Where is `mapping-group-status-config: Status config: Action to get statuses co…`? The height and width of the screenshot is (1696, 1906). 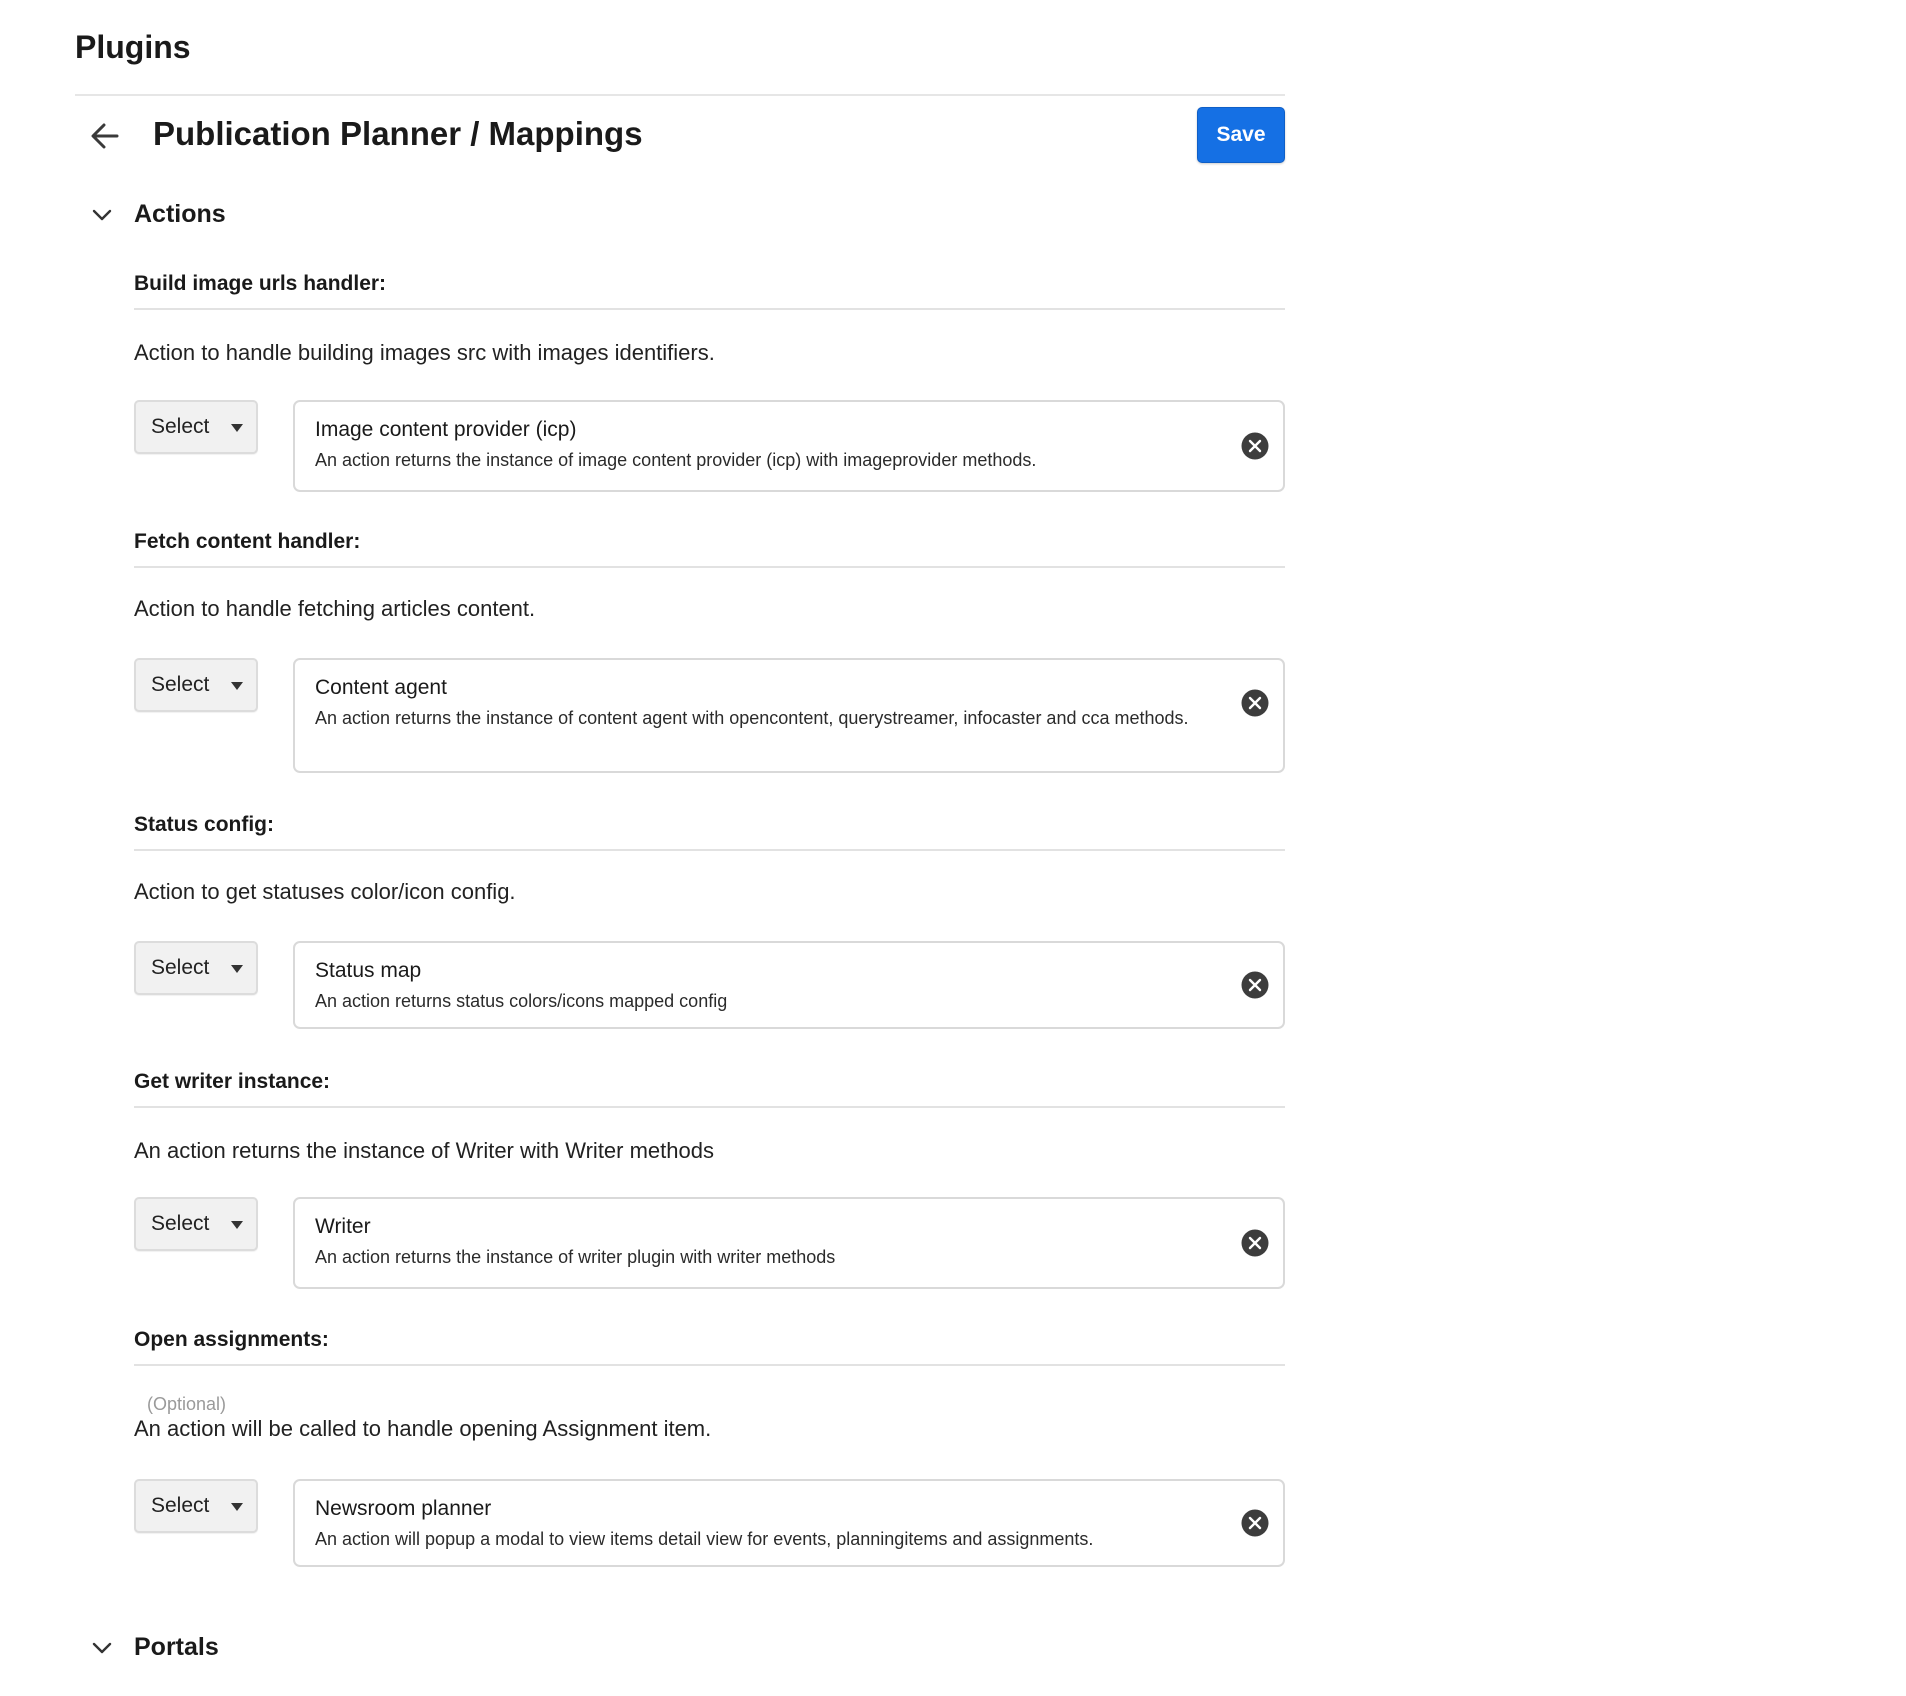
mapping-group-status-config: Status config: Action to get statuses co… is located at coordinates (709, 926).